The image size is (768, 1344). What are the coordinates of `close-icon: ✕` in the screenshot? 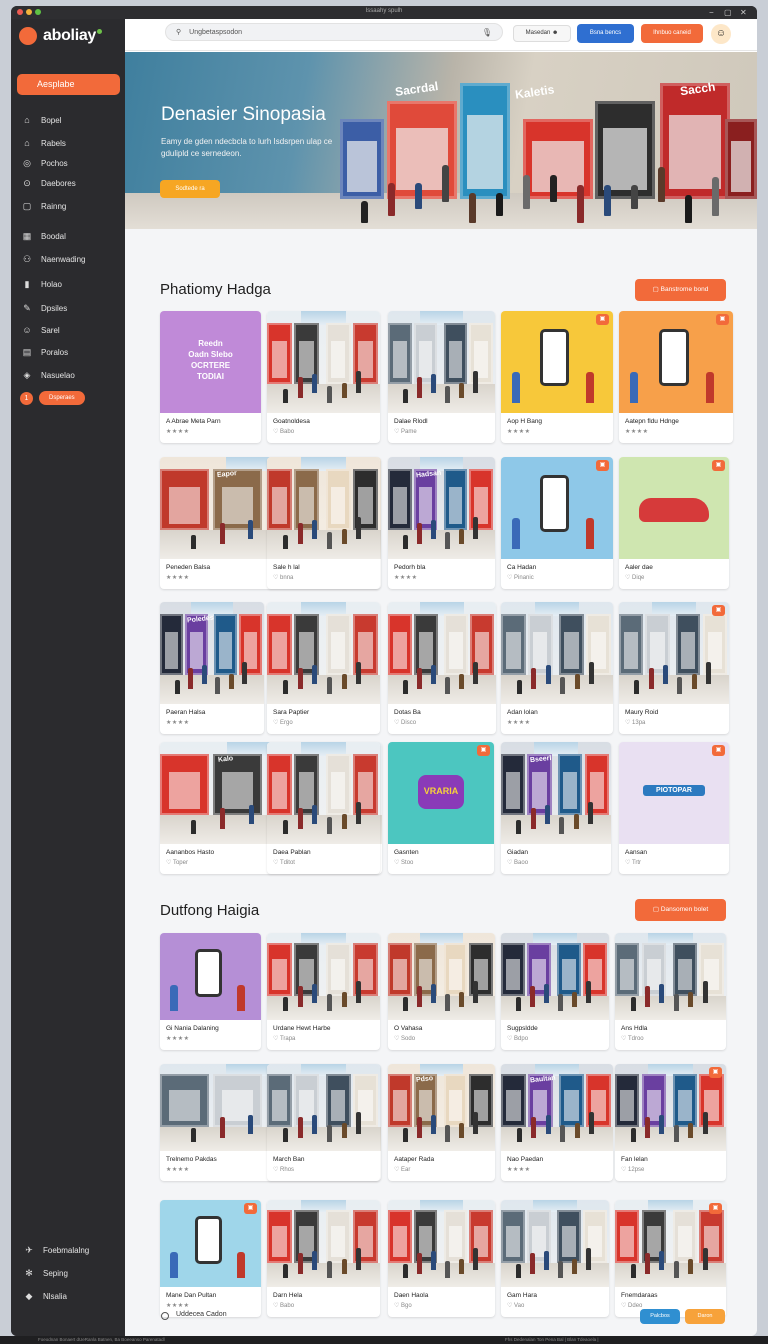 It's located at (743, 12).